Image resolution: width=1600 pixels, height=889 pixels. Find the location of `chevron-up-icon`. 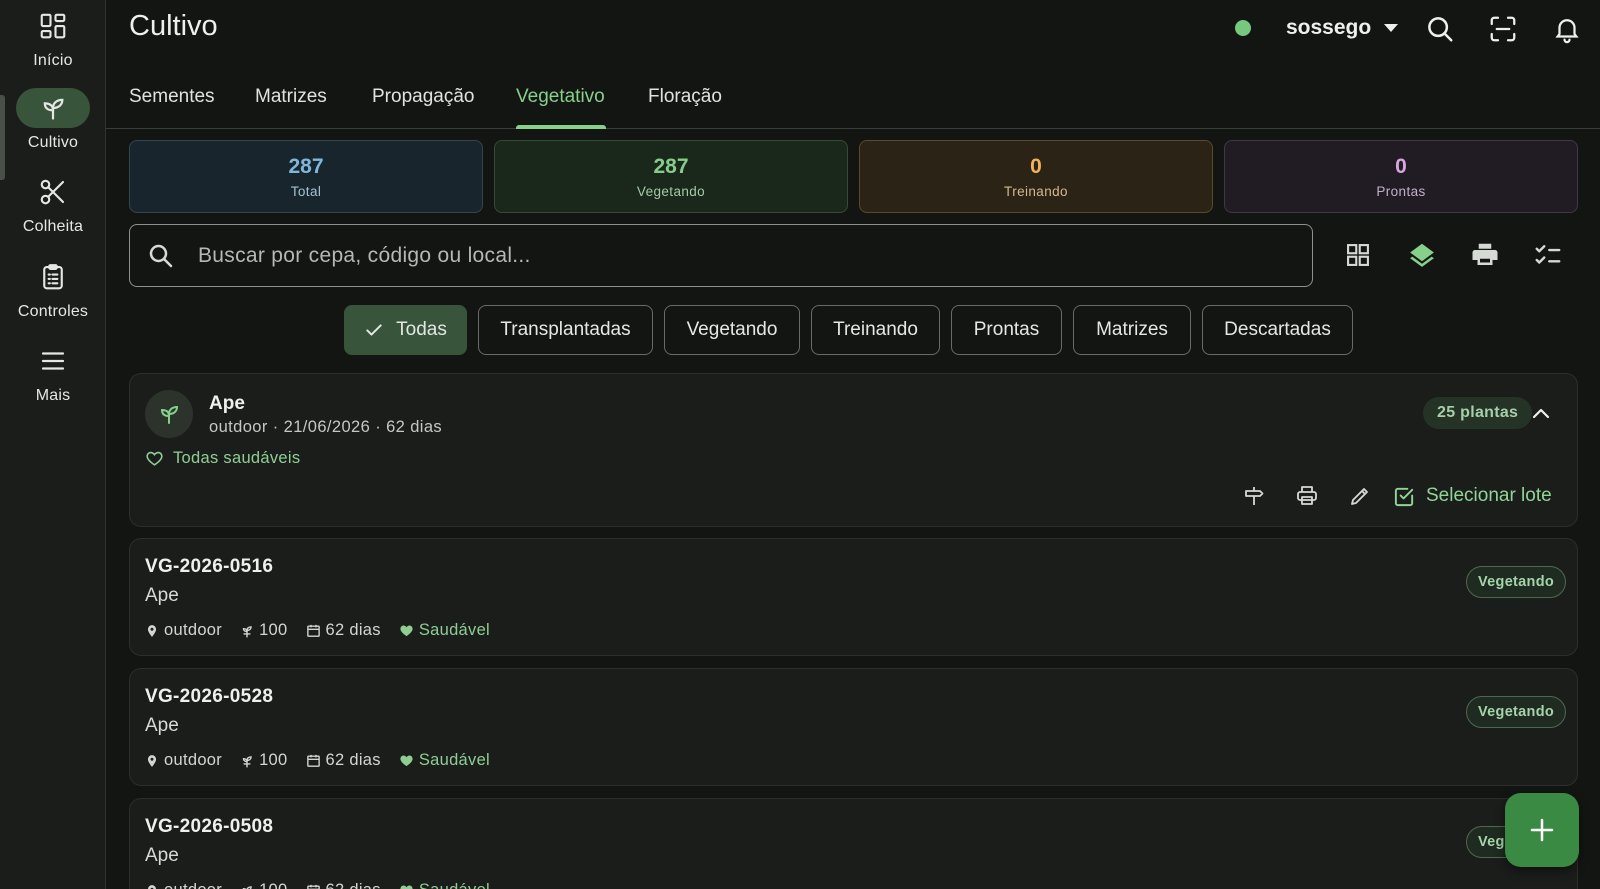

chevron-up-icon is located at coordinates (1541, 414).